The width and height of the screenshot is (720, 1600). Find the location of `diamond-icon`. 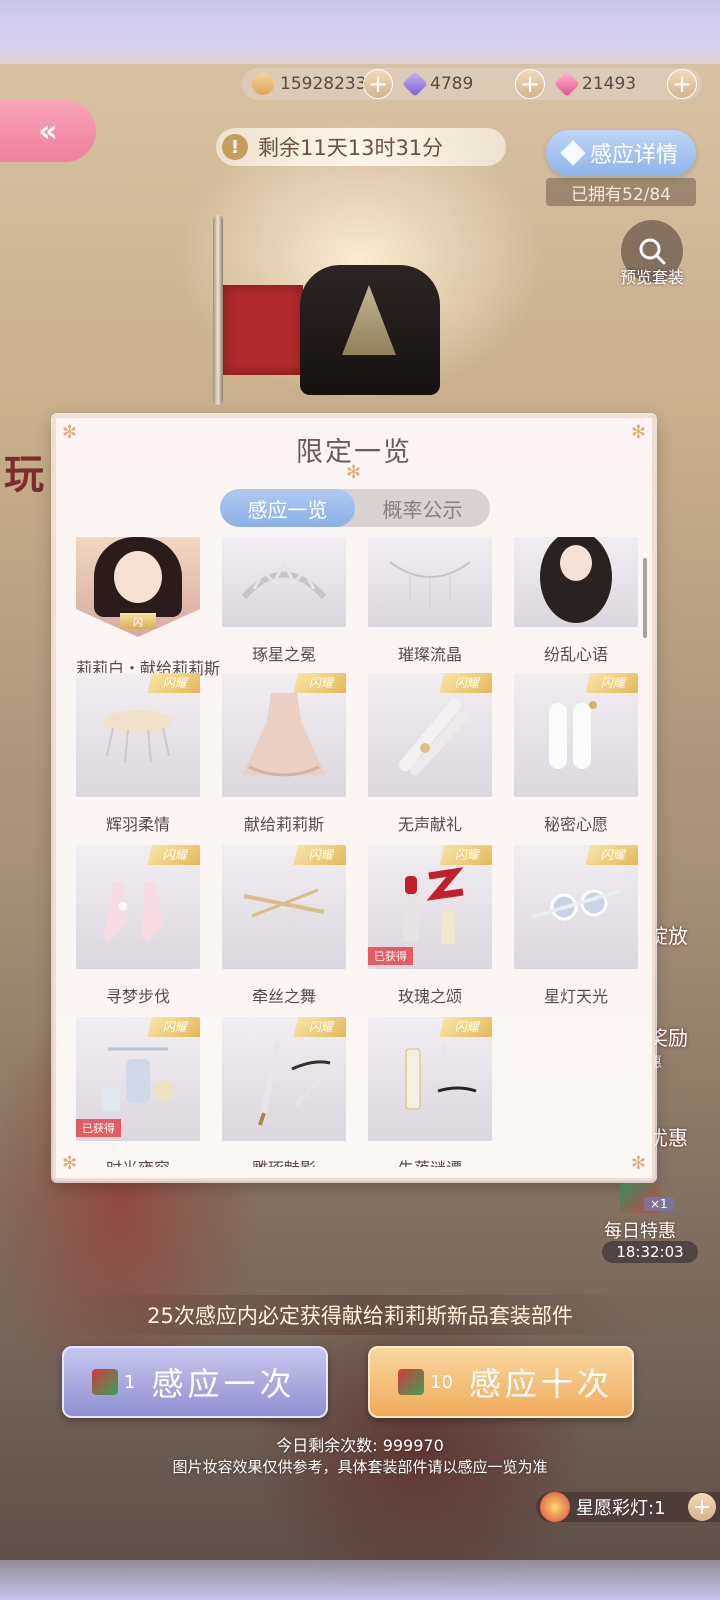

diamond-icon is located at coordinates (573, 153).